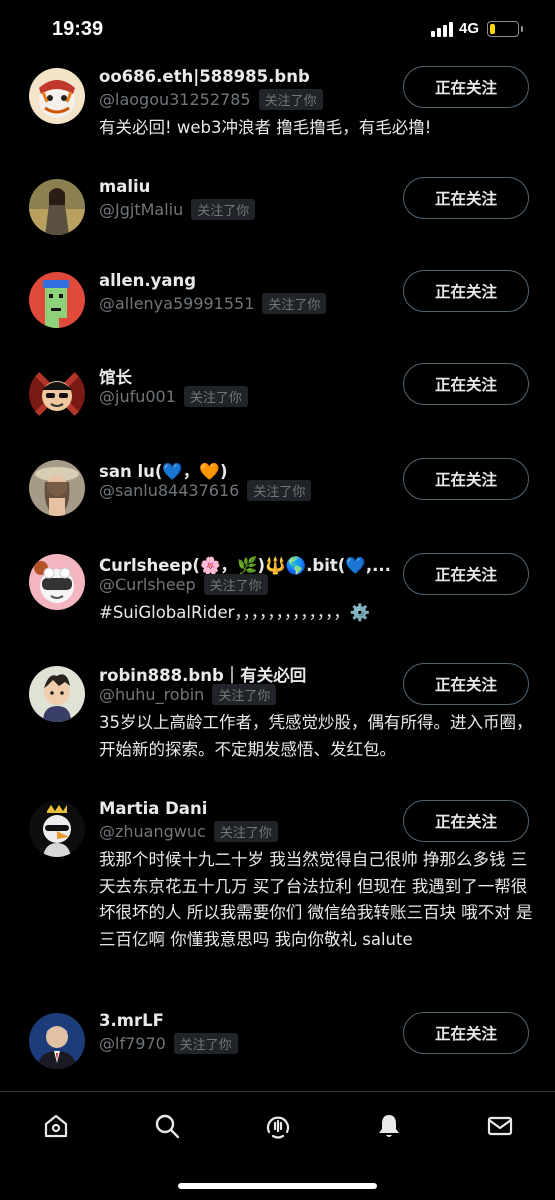 This screenshot has height=1200, width=555. Describe the element at coordinates (278, 1126) in the screenshot. I see `spaces-icon` at that location.